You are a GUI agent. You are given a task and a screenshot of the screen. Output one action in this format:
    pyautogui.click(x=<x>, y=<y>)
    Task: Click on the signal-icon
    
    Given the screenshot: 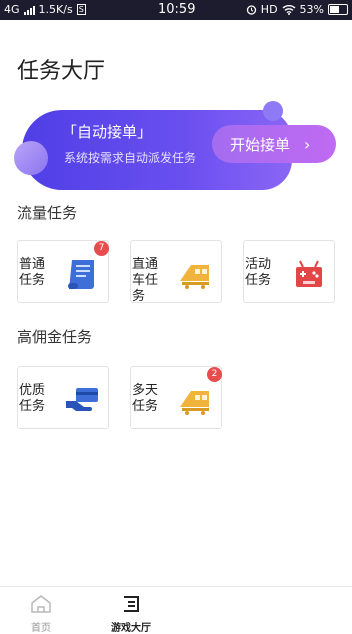 What is the action you would take?
    pyautogui.click(x=29, y=10)
    